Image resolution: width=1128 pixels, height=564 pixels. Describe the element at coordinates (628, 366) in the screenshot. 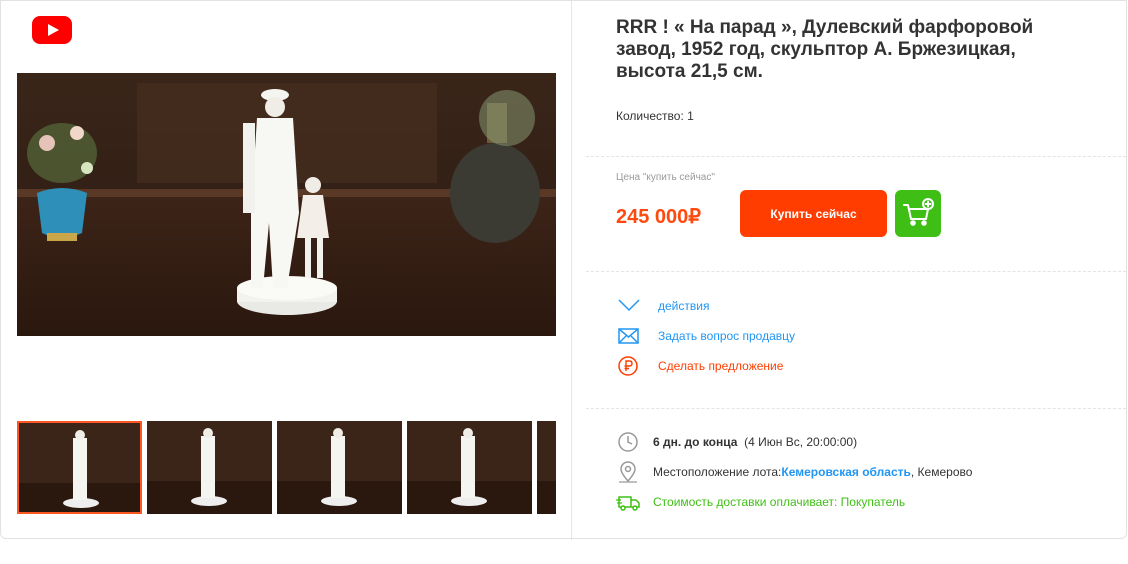

I see `ruble-circle-icon` at that location.